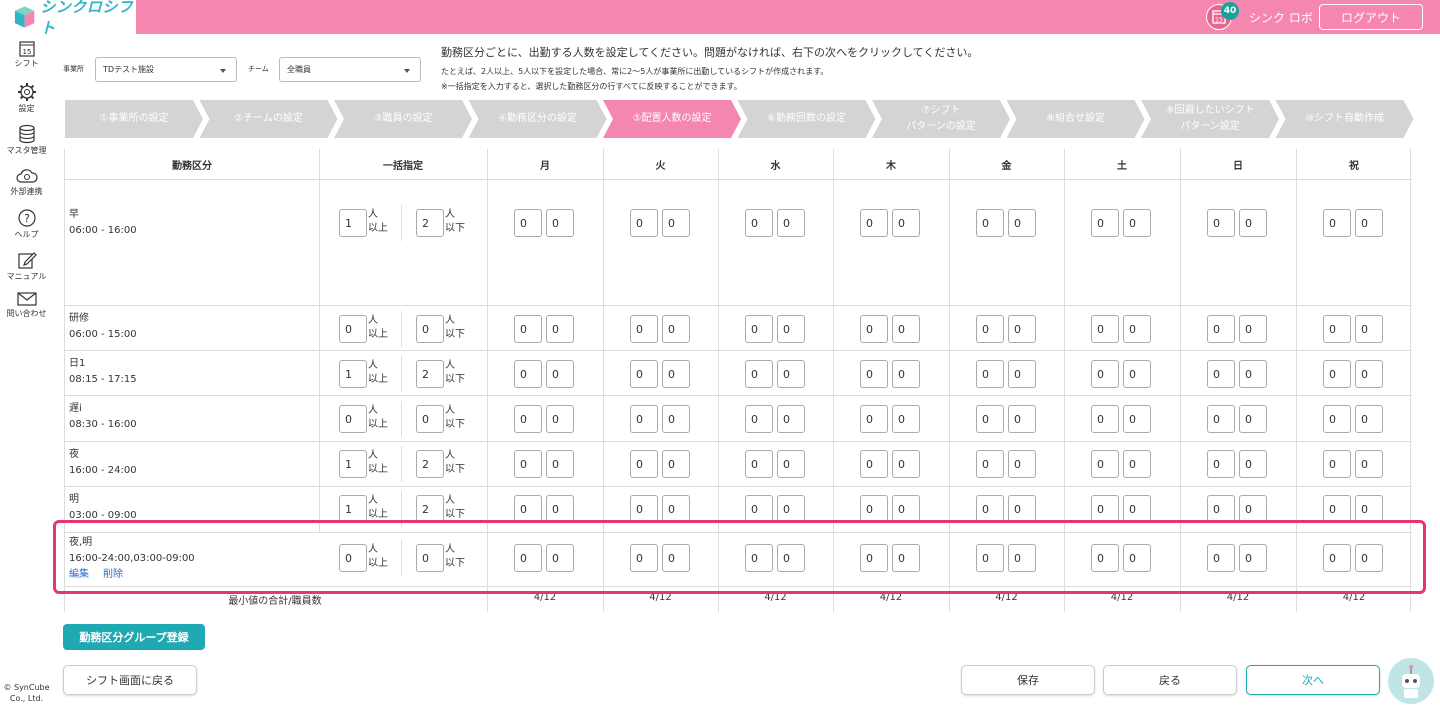 The height and width of the screenshot is (710, 1440). Describe the element at coordinates (166, 69) in the screenshot. I see `office-select: TDテスト施設` at that location.